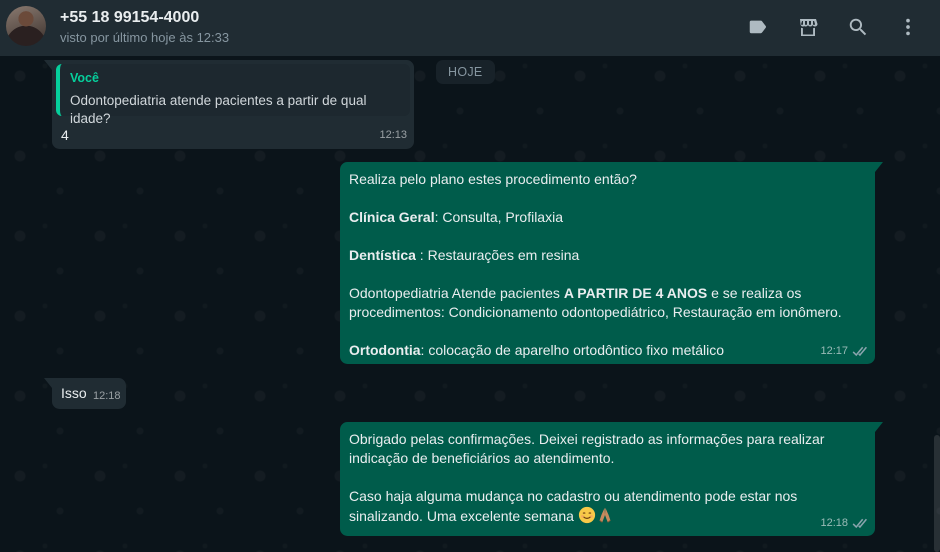 This screenshot has width=940, height=552. I want to click on message-meta: 12:17, so click(843, 351).